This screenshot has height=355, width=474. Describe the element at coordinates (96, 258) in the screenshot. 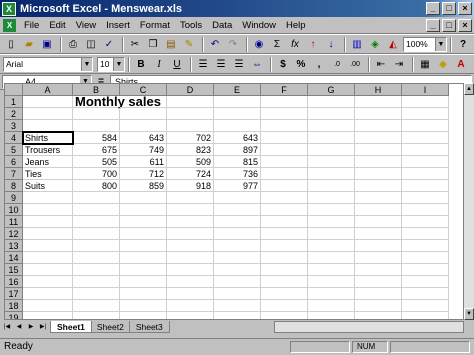

I see `cell-b14` at that location.